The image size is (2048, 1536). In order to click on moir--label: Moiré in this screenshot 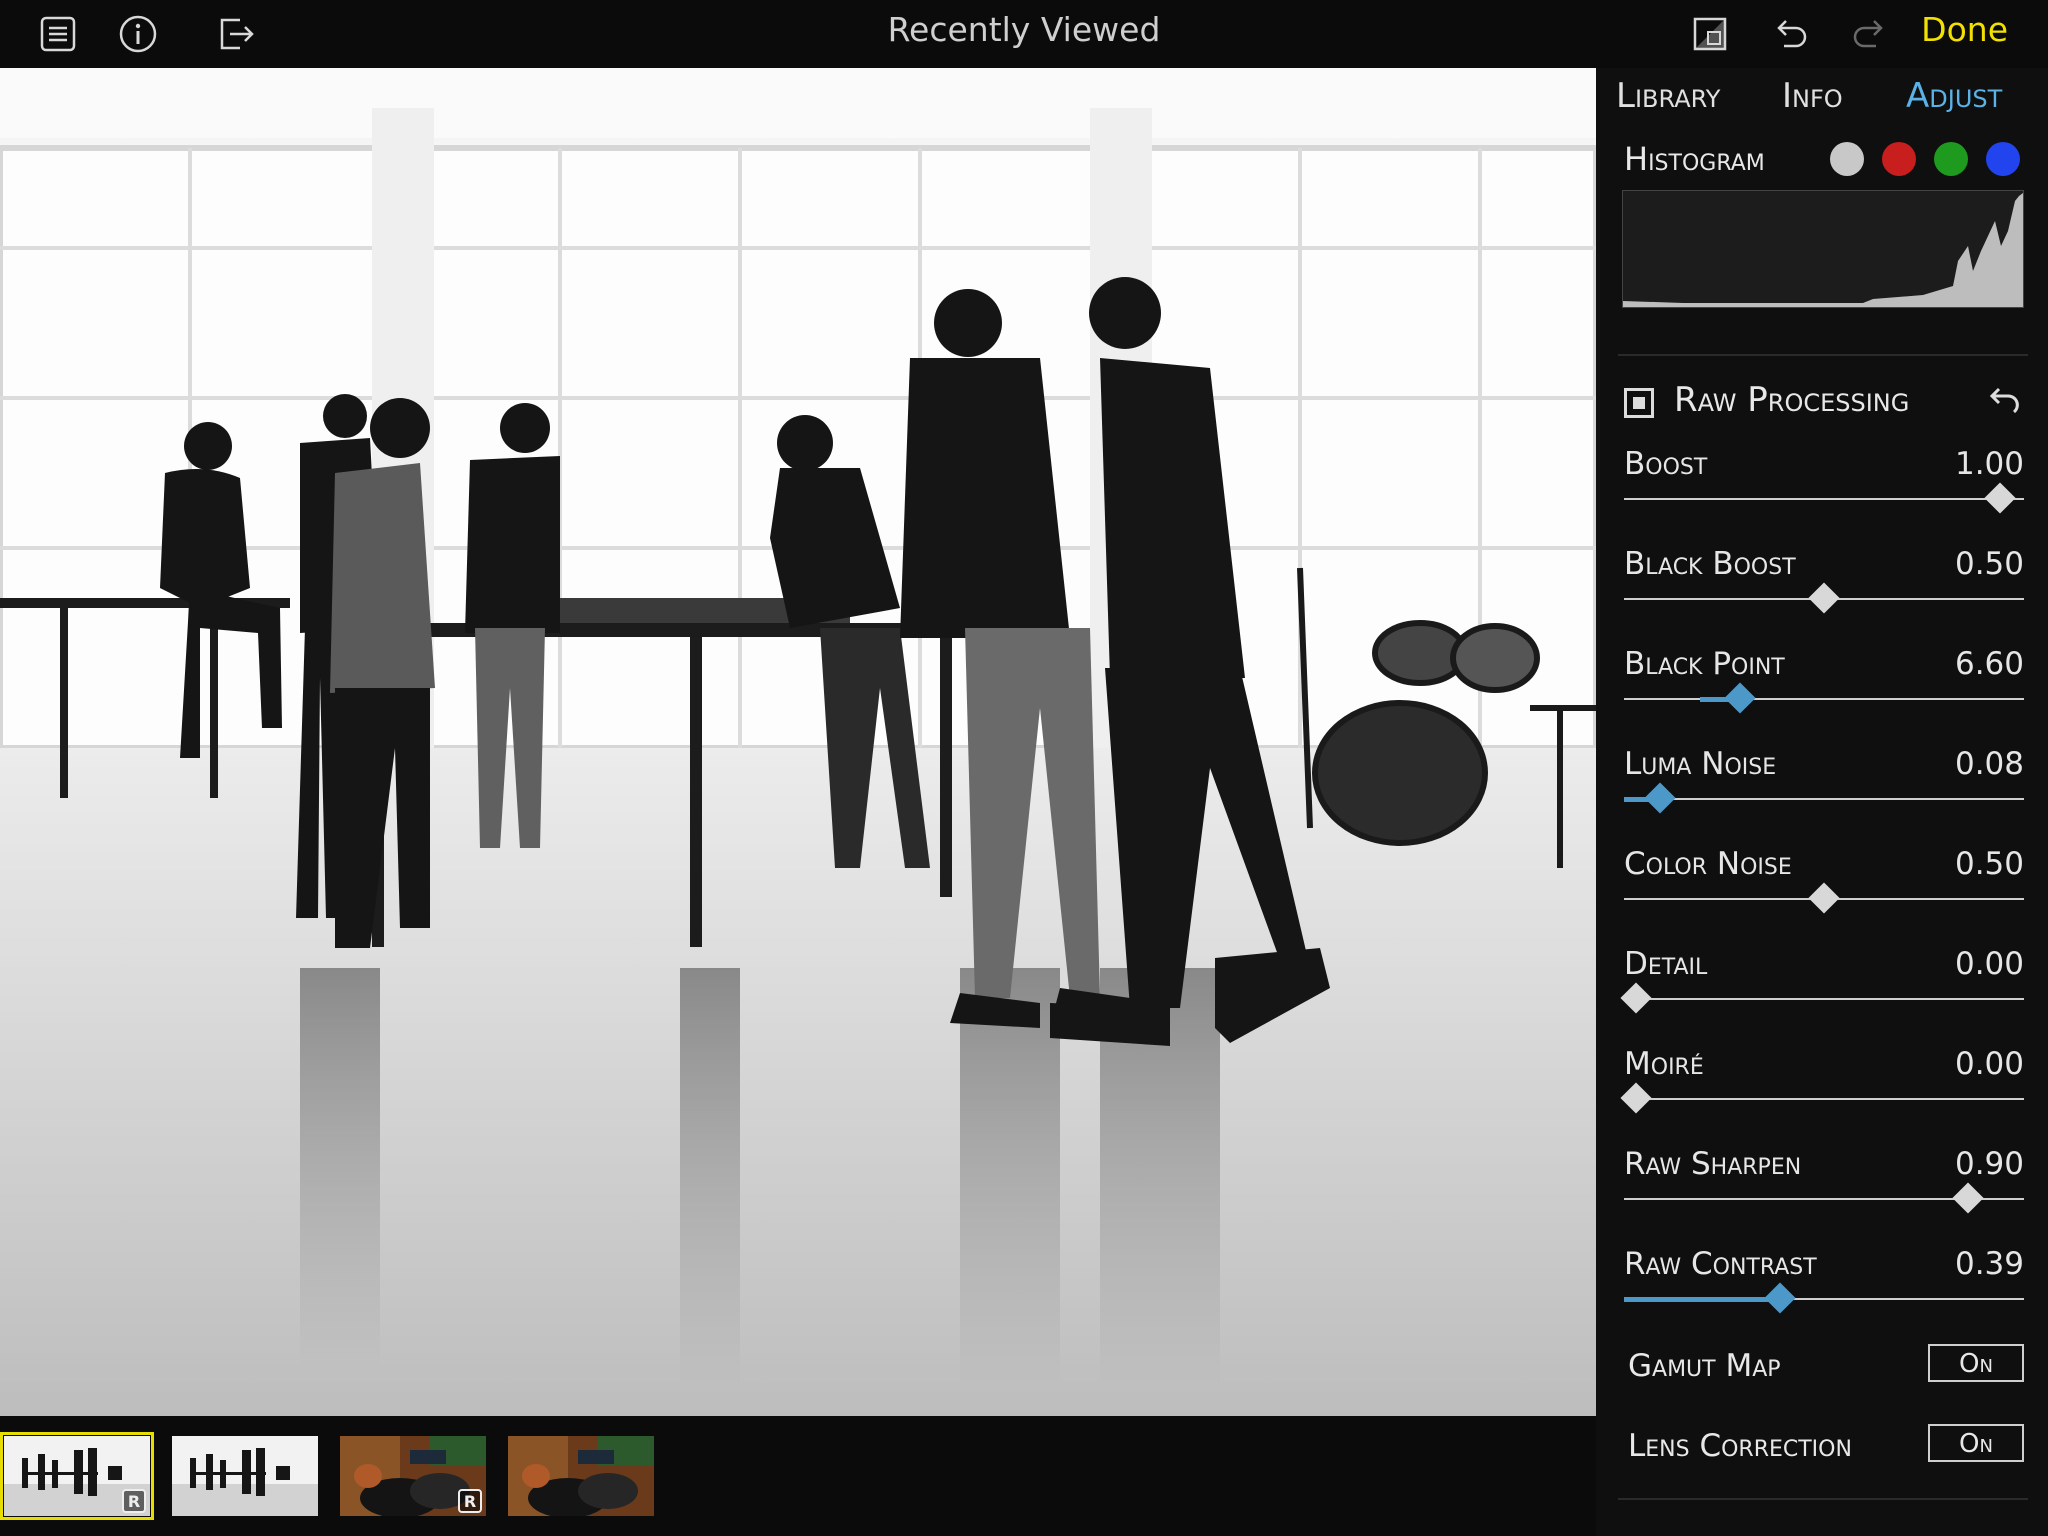, I will do `click(1664, 1064)`.